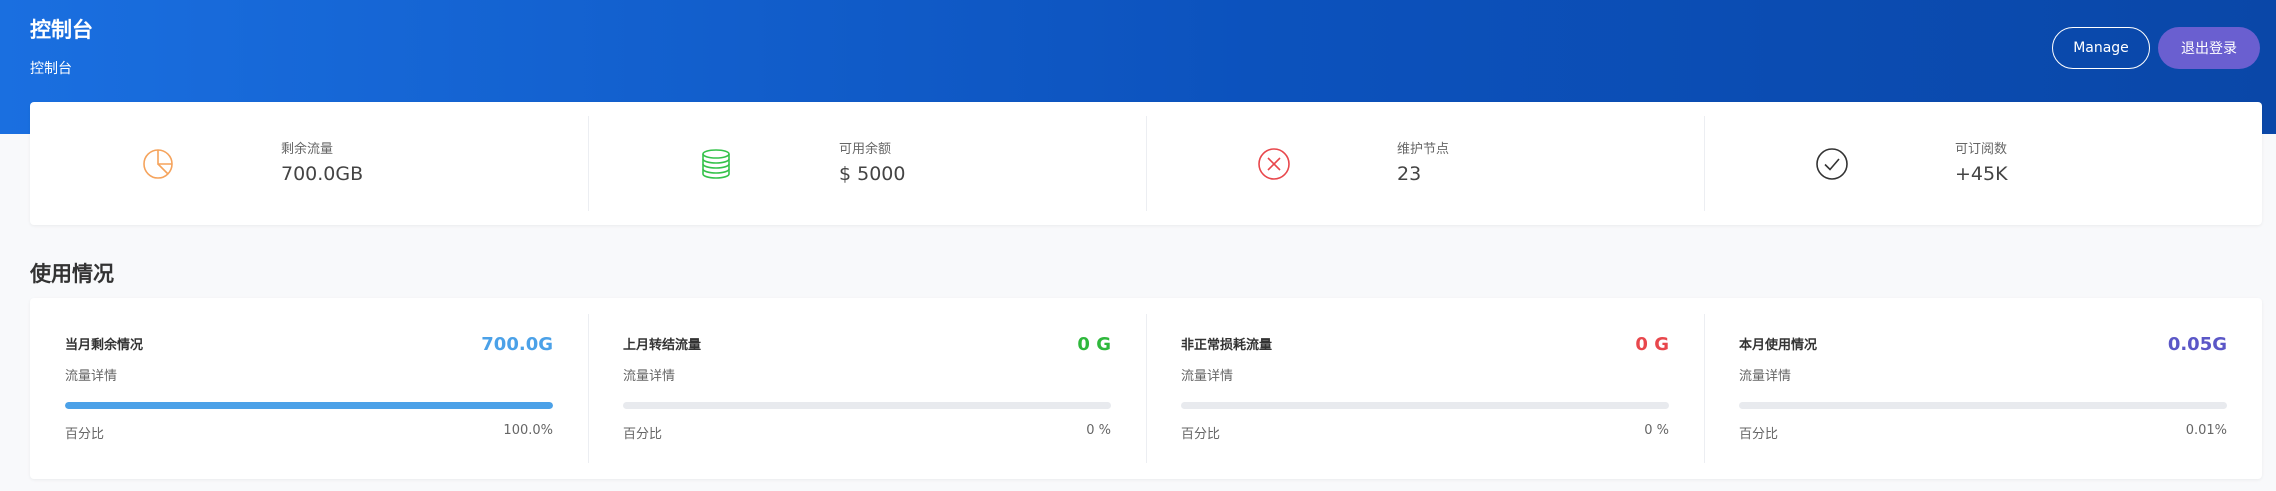 The image size is (2276, 491). I want to click on percent-value: 0.01%, so click(2206, 430).